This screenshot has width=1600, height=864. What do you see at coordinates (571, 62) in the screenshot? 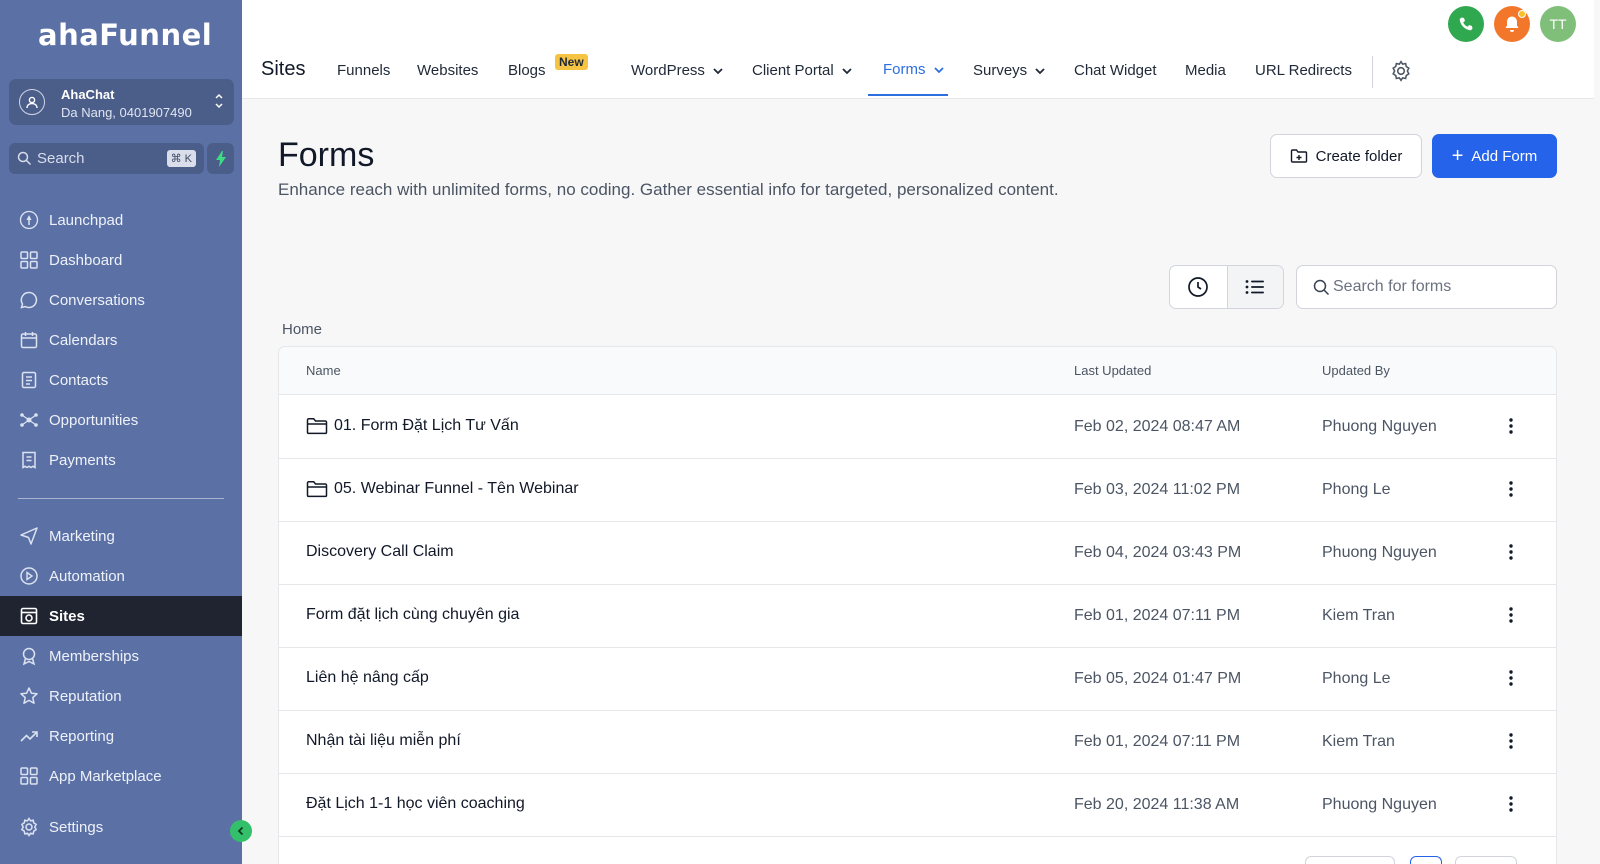
I see `new-badge: New` at bounding box center [571, 62].